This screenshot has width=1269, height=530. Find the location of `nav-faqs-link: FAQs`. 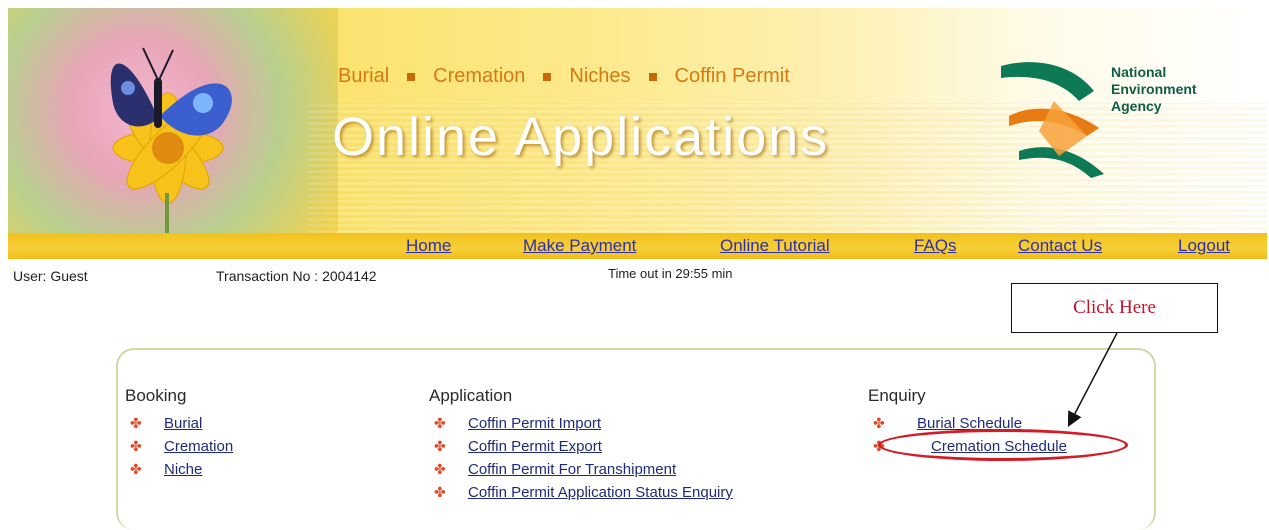

nav-faqs-link: FAQs is located at coordinates (935, 246).